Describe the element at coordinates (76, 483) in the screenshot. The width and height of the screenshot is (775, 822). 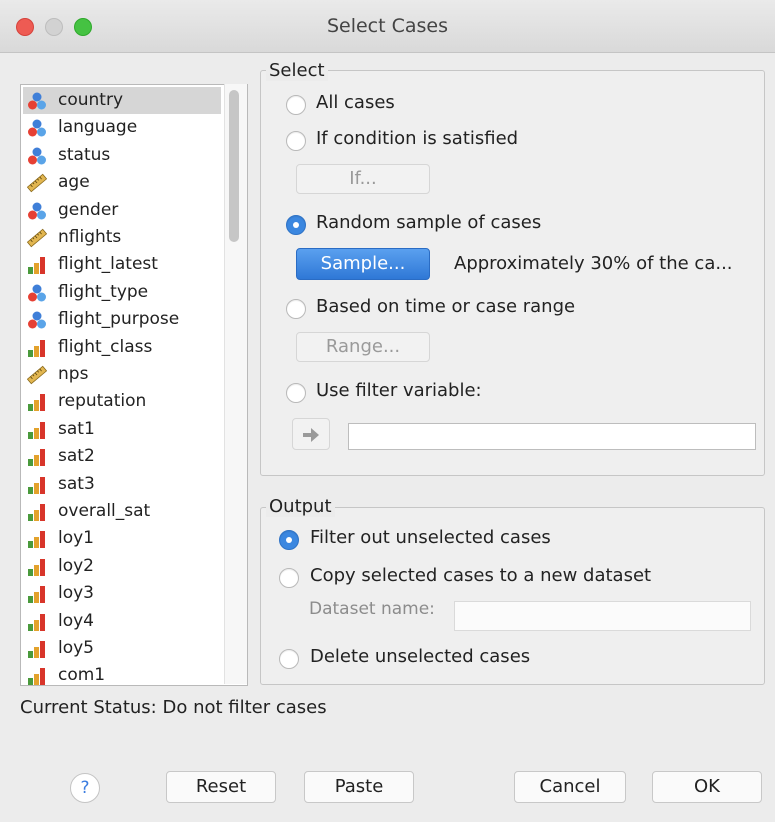
I see `variable-label: sat3` at that location.